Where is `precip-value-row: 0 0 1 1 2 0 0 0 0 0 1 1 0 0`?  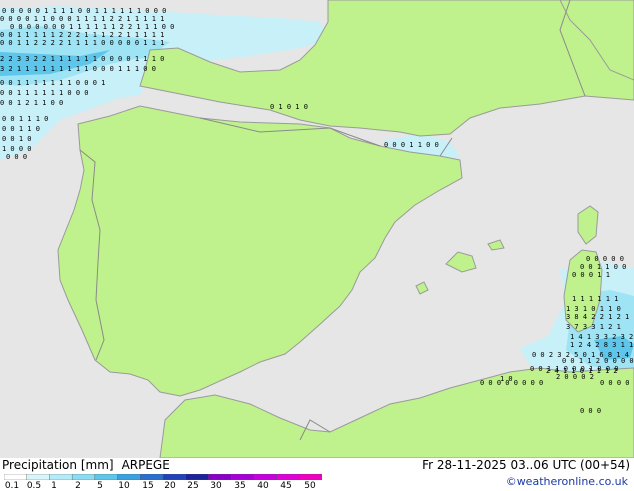
precip-value-row: 0 0 1 1 2 0 0 0 0 0 1 1 0 0 is located at coordinates (598, 361).